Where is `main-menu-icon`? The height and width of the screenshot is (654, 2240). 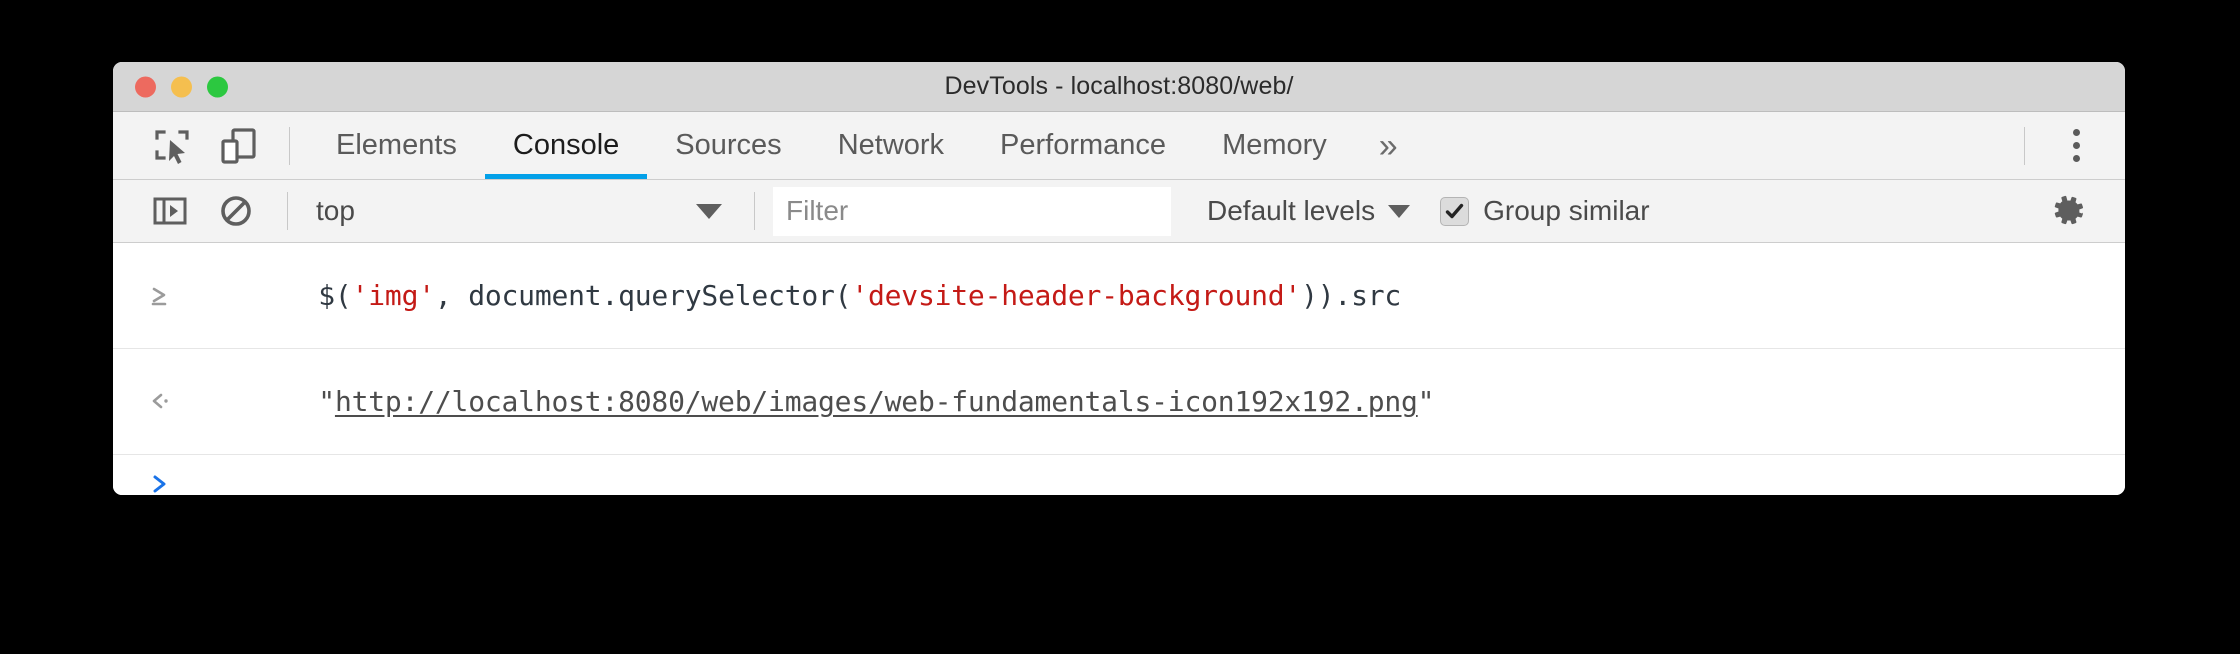 main-menu-icon is located at coordinates (2076, 146).